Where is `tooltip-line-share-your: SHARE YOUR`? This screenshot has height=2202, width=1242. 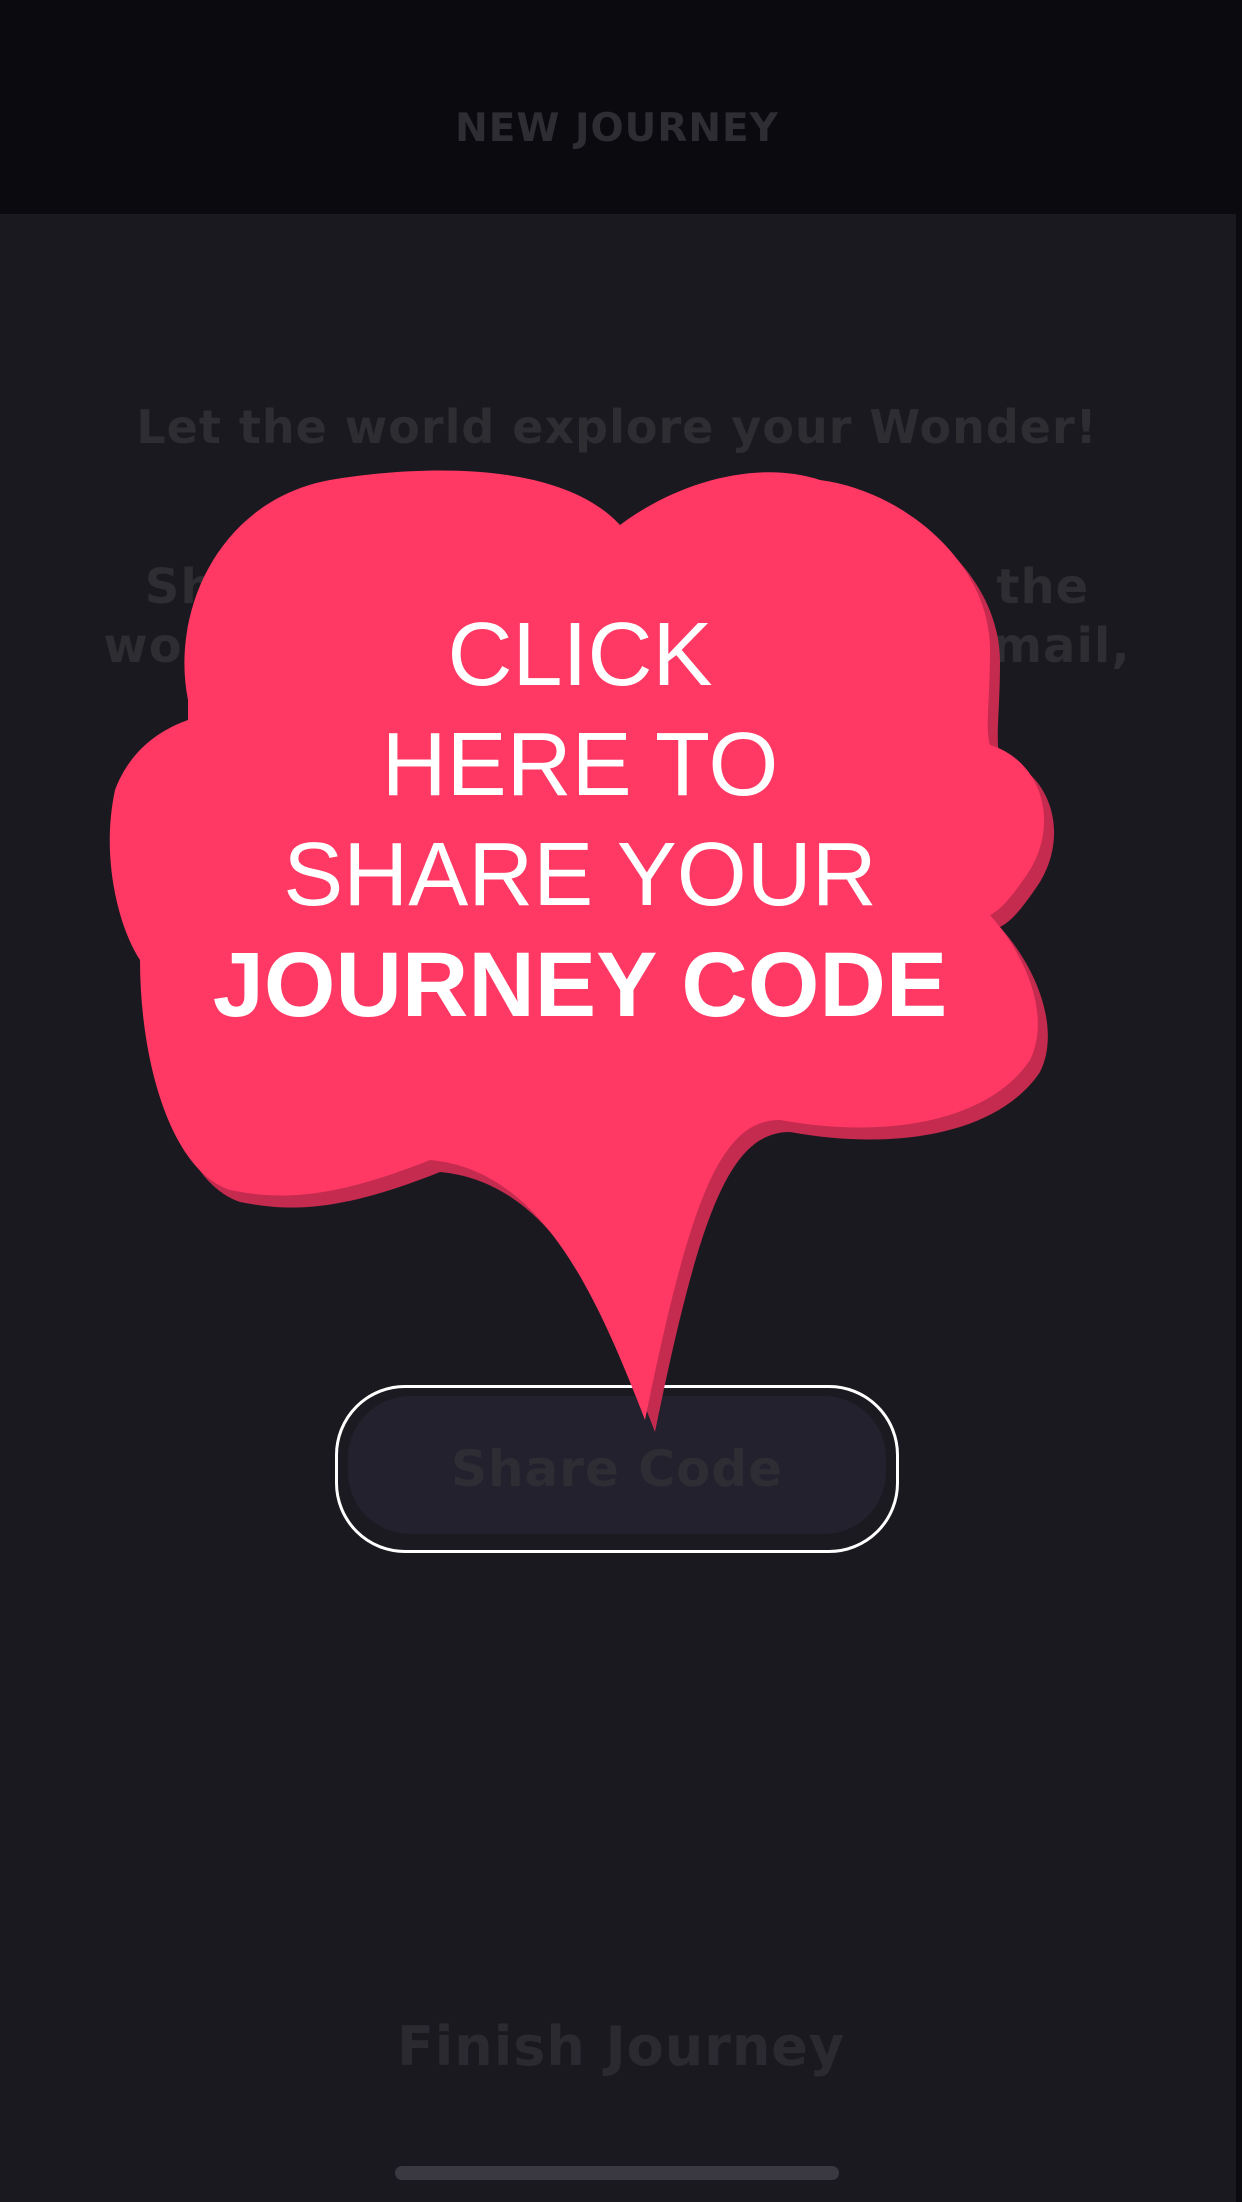 tooltip-line-share-your: SHARE YOUR is located at coordinates (580, 875).